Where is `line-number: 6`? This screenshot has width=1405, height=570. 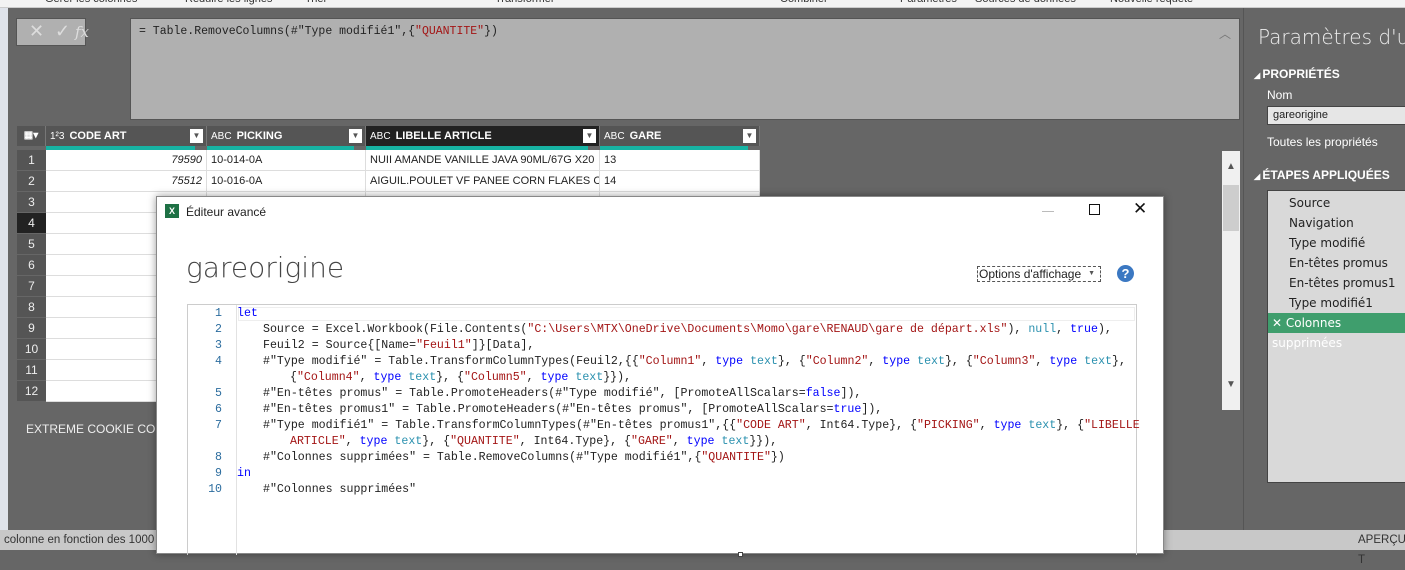 line-number: 6 is located at coordinates (218, 409).